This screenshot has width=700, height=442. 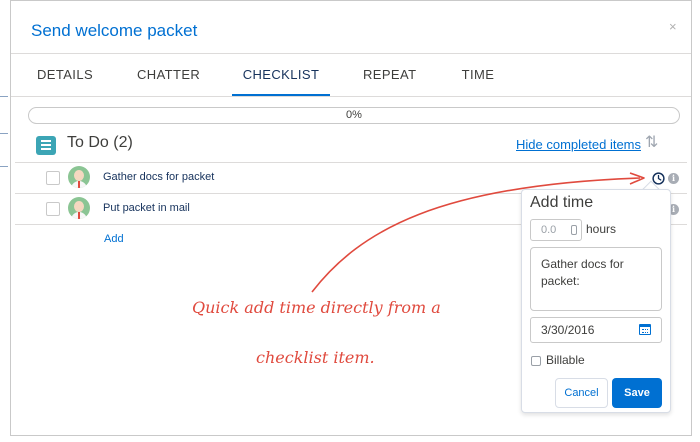 I want to click on checklist-icon, so click(x=46, y=145).